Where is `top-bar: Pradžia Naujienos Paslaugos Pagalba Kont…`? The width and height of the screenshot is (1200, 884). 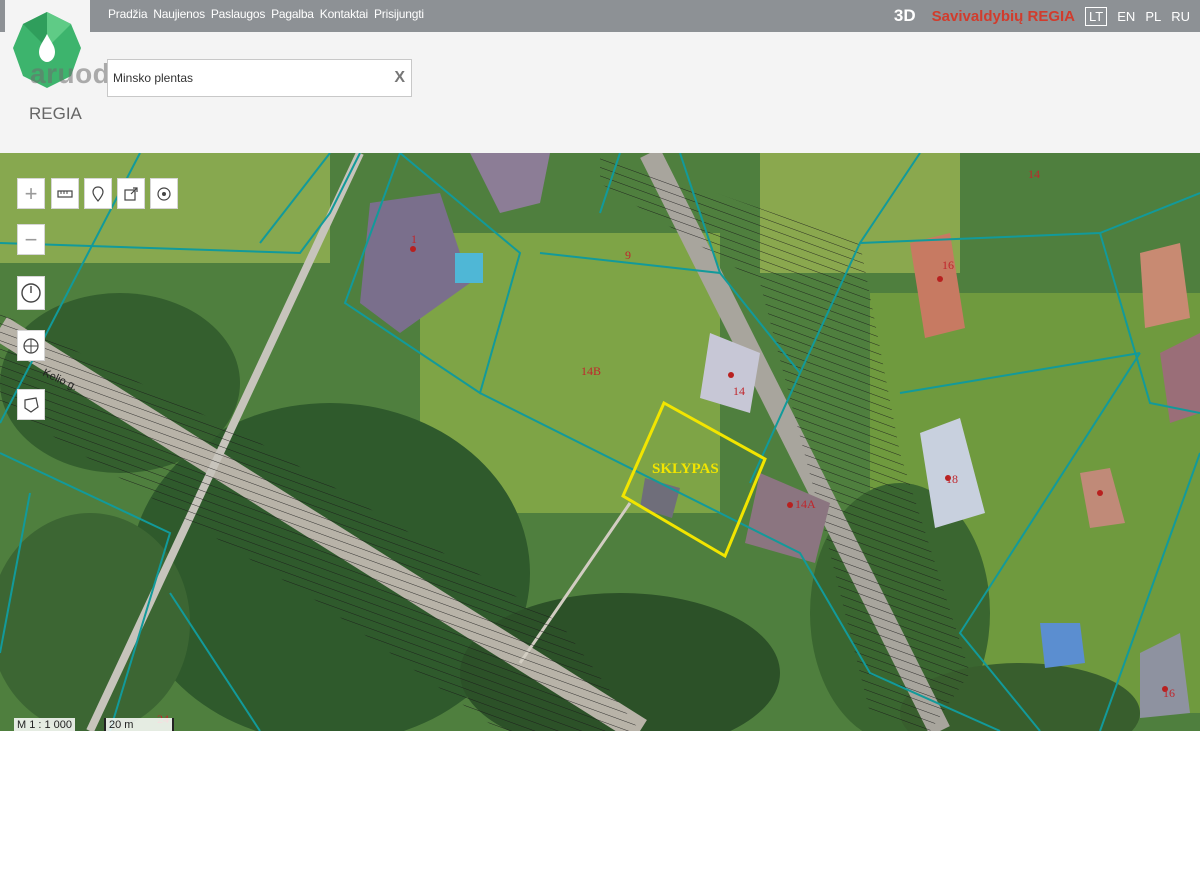
top-bar: Pradžia Naujienos Paslaugos Pagalba Kont… is located at coordinates (600, 16).